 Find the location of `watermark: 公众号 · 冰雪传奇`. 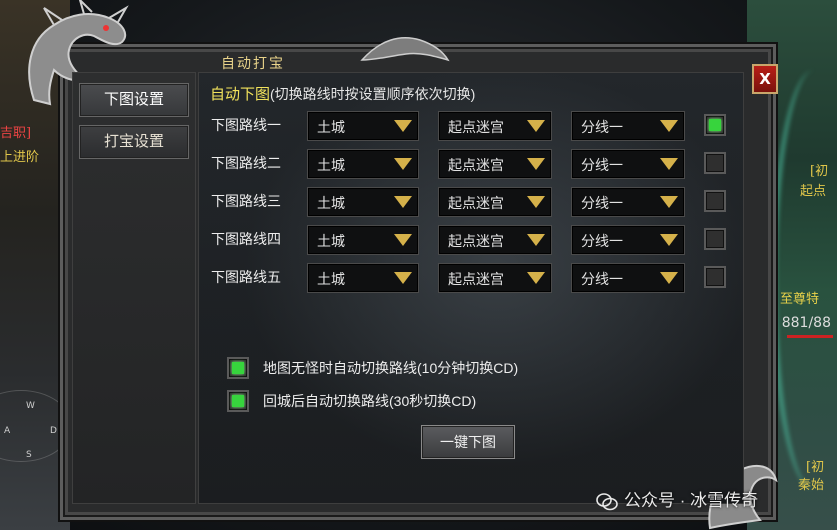

watermark: 公众号 · 冰雪传奇 is located at coordinates (677, 498).